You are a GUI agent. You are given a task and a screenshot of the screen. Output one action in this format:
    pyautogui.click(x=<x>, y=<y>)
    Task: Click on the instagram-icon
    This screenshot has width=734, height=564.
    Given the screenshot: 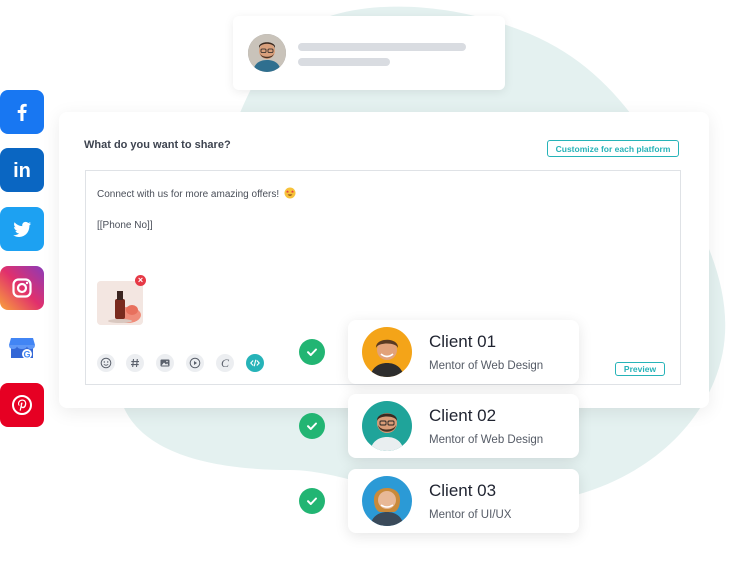 What is the action you would take?
    pyautogui.click(x=22, y=288)
    